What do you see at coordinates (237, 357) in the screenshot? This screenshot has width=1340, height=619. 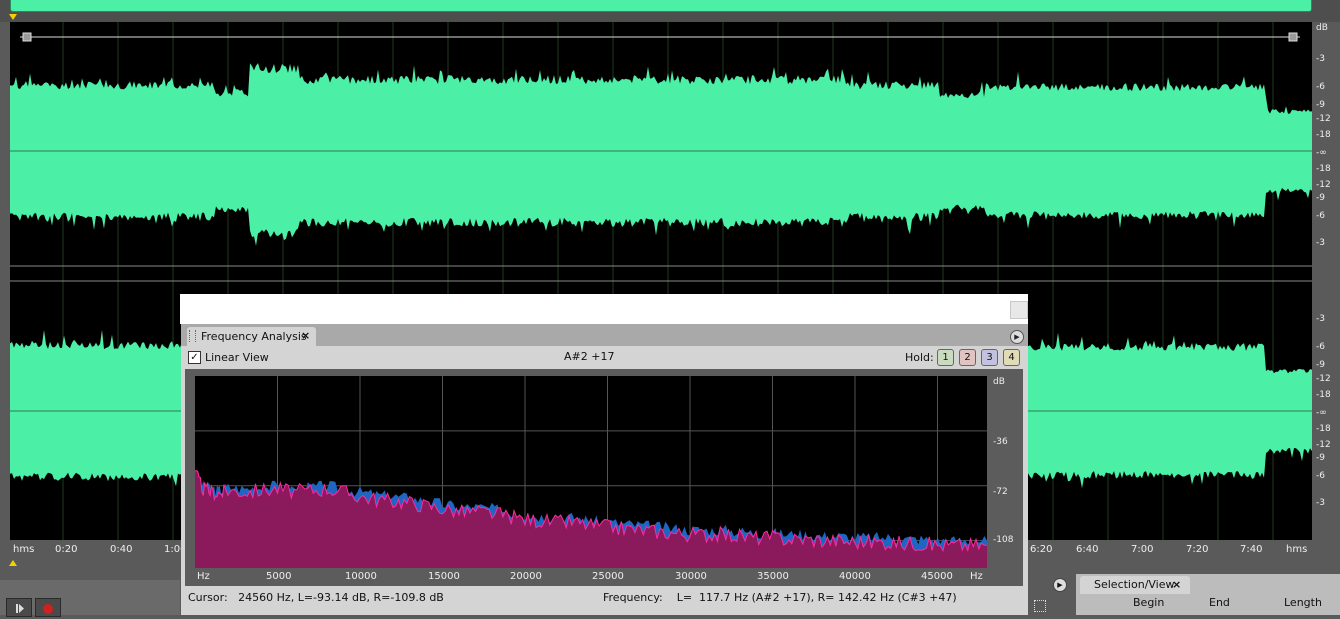 I see `linear-view-label: Linear View` at bounding box center [237, 357].